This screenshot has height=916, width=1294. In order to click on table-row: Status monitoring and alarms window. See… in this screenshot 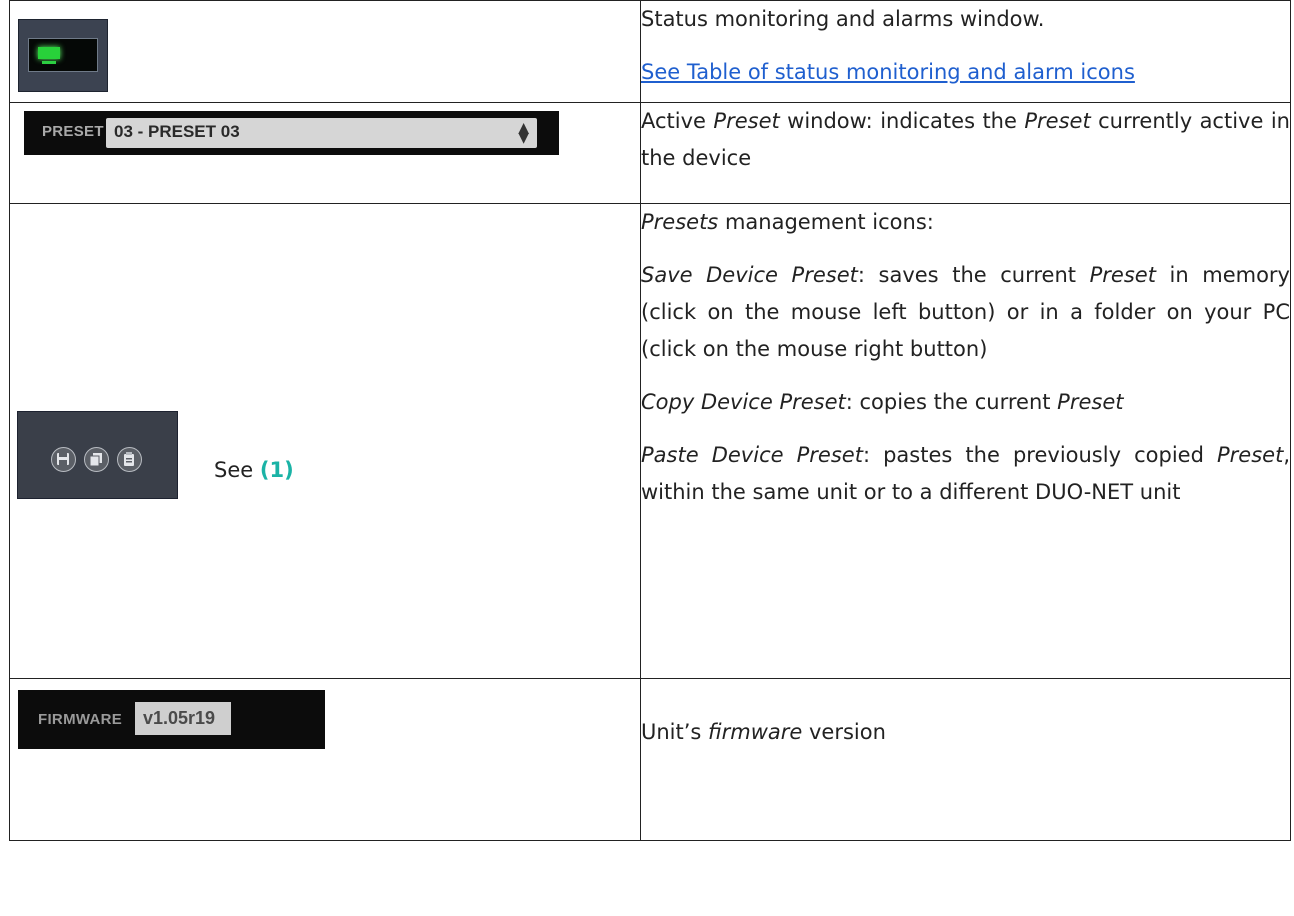, I will do `click(650, 51)`.